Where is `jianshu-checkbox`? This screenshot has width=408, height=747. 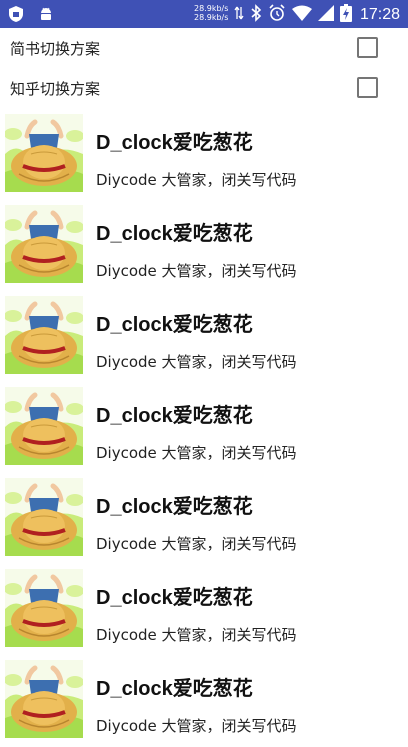
jianshu-checkbox is located at coordinates (367, 47).